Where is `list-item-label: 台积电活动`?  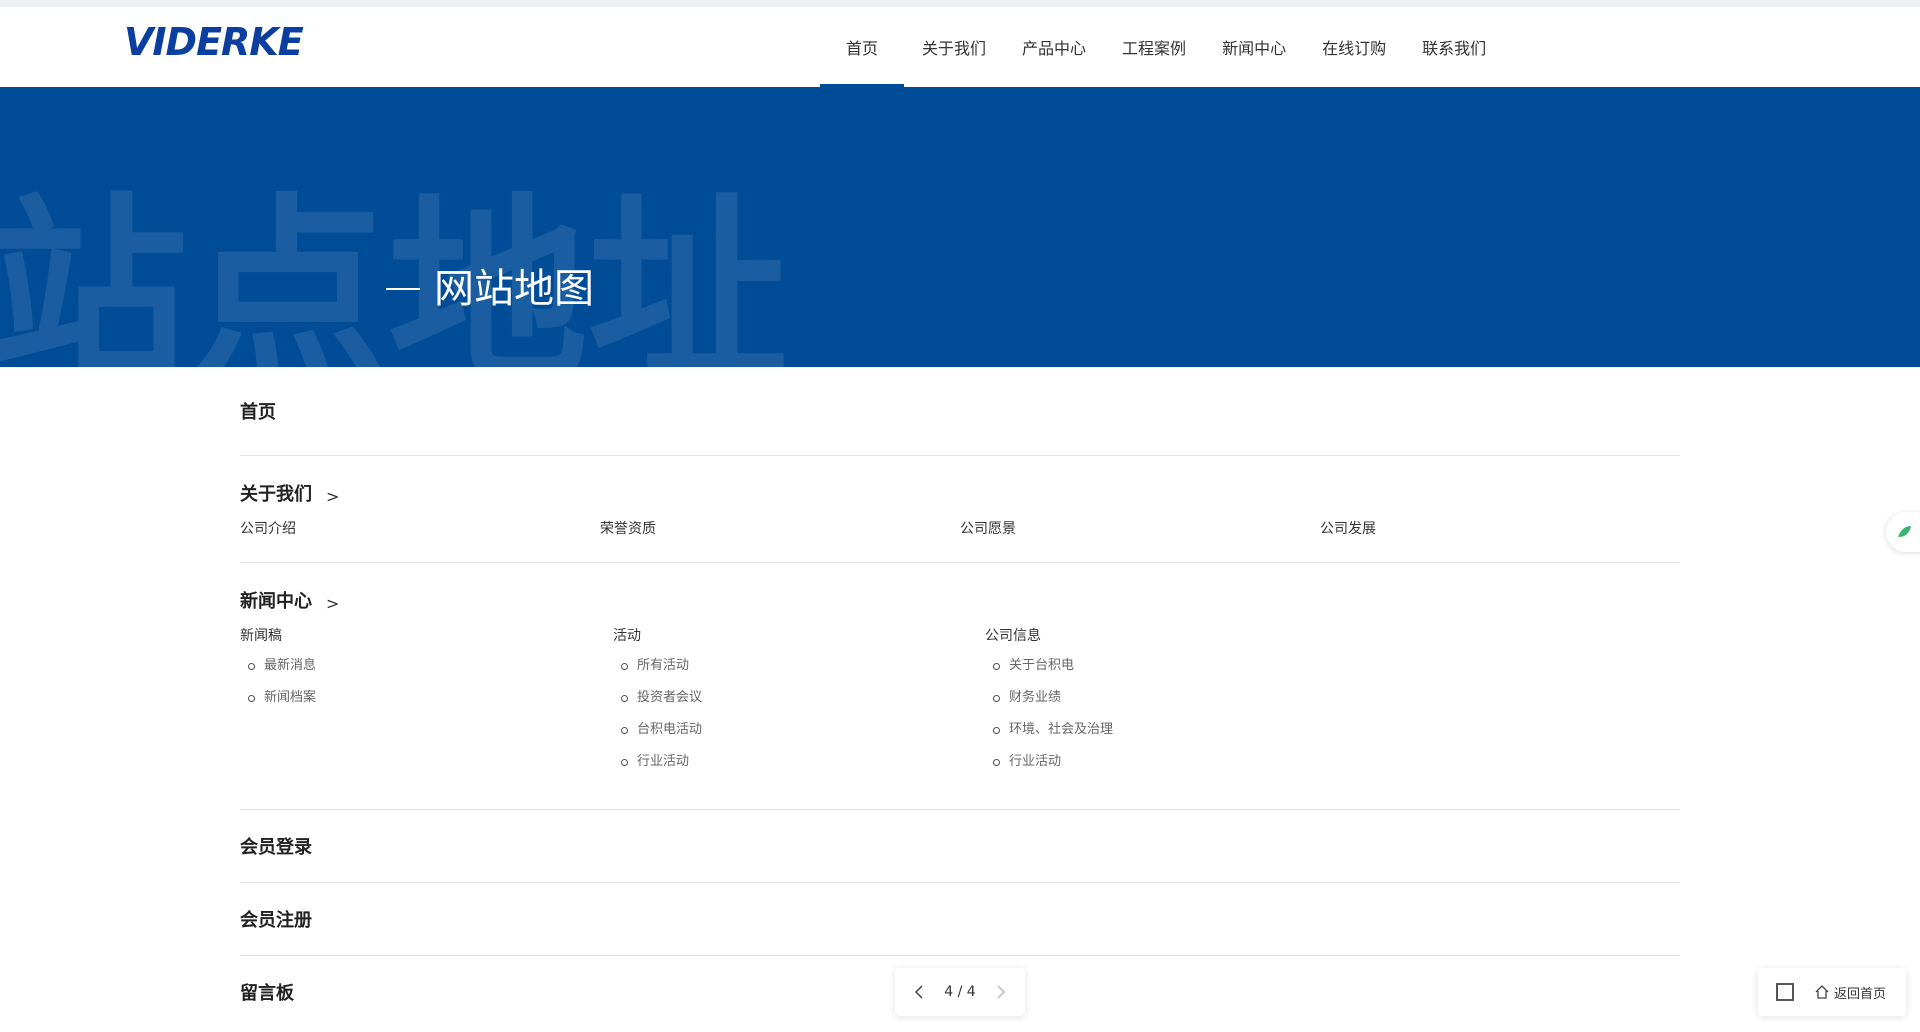
list-item-label: 台积电活动 is located at coordinates (670, 729).